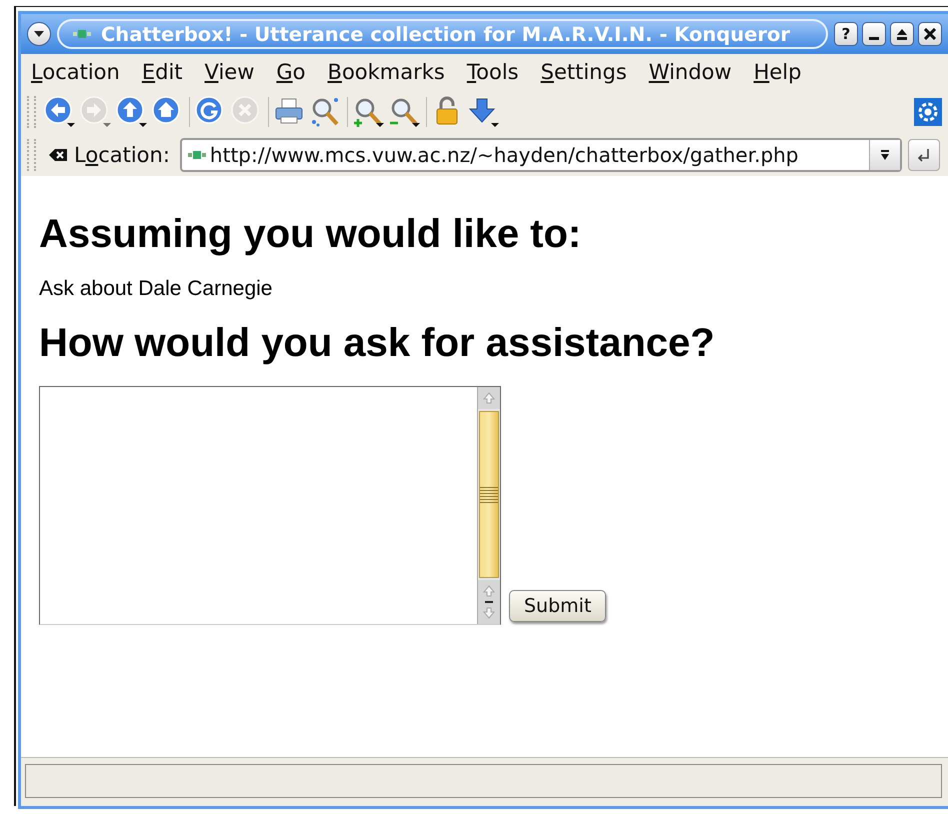 This screenshot has height=814, width=948. Describe the element at coordinates (291, 72) in the screenshot. I see `menu-item: Go` at that location.